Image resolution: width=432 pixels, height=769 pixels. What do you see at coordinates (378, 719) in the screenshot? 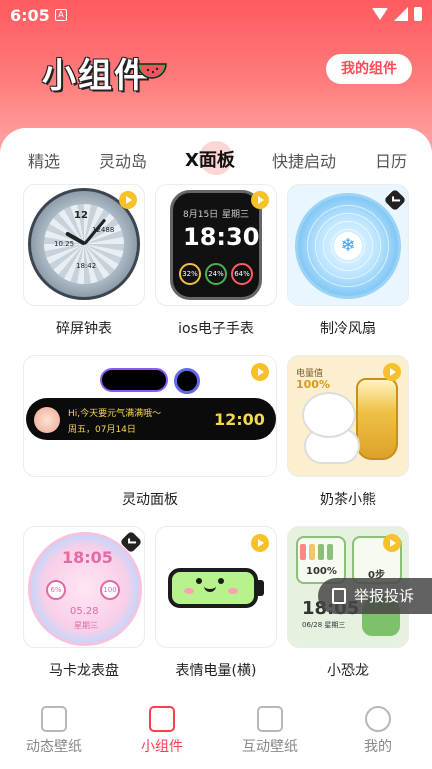
I see `profile-icon` at bounding box center [378, 719].